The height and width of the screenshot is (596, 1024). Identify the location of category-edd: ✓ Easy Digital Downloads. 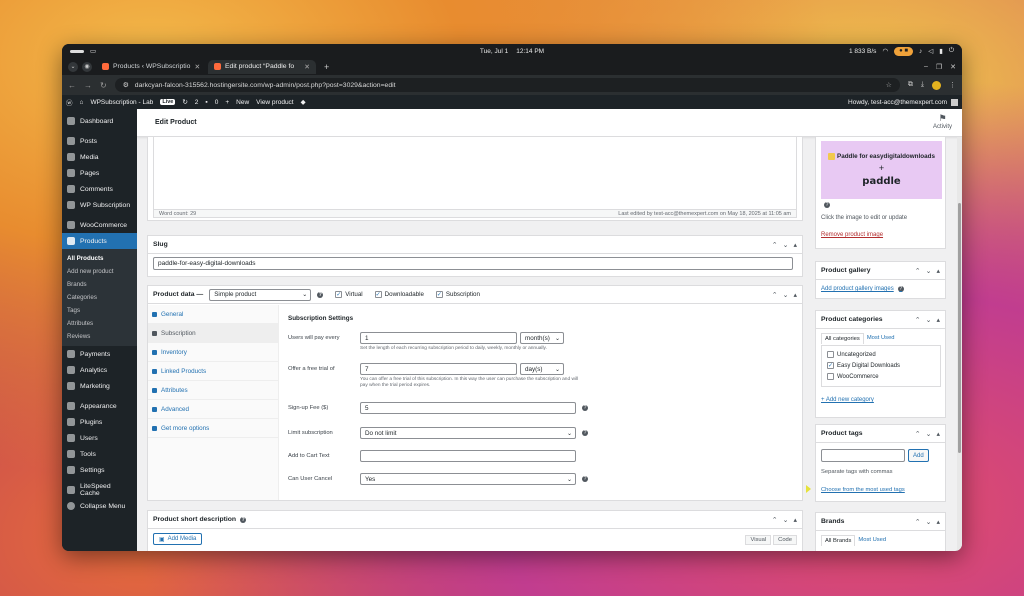
(881, 365).